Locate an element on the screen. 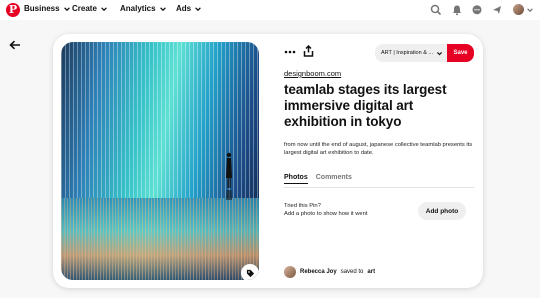  tag-icon is located at coordinates (250, 273).